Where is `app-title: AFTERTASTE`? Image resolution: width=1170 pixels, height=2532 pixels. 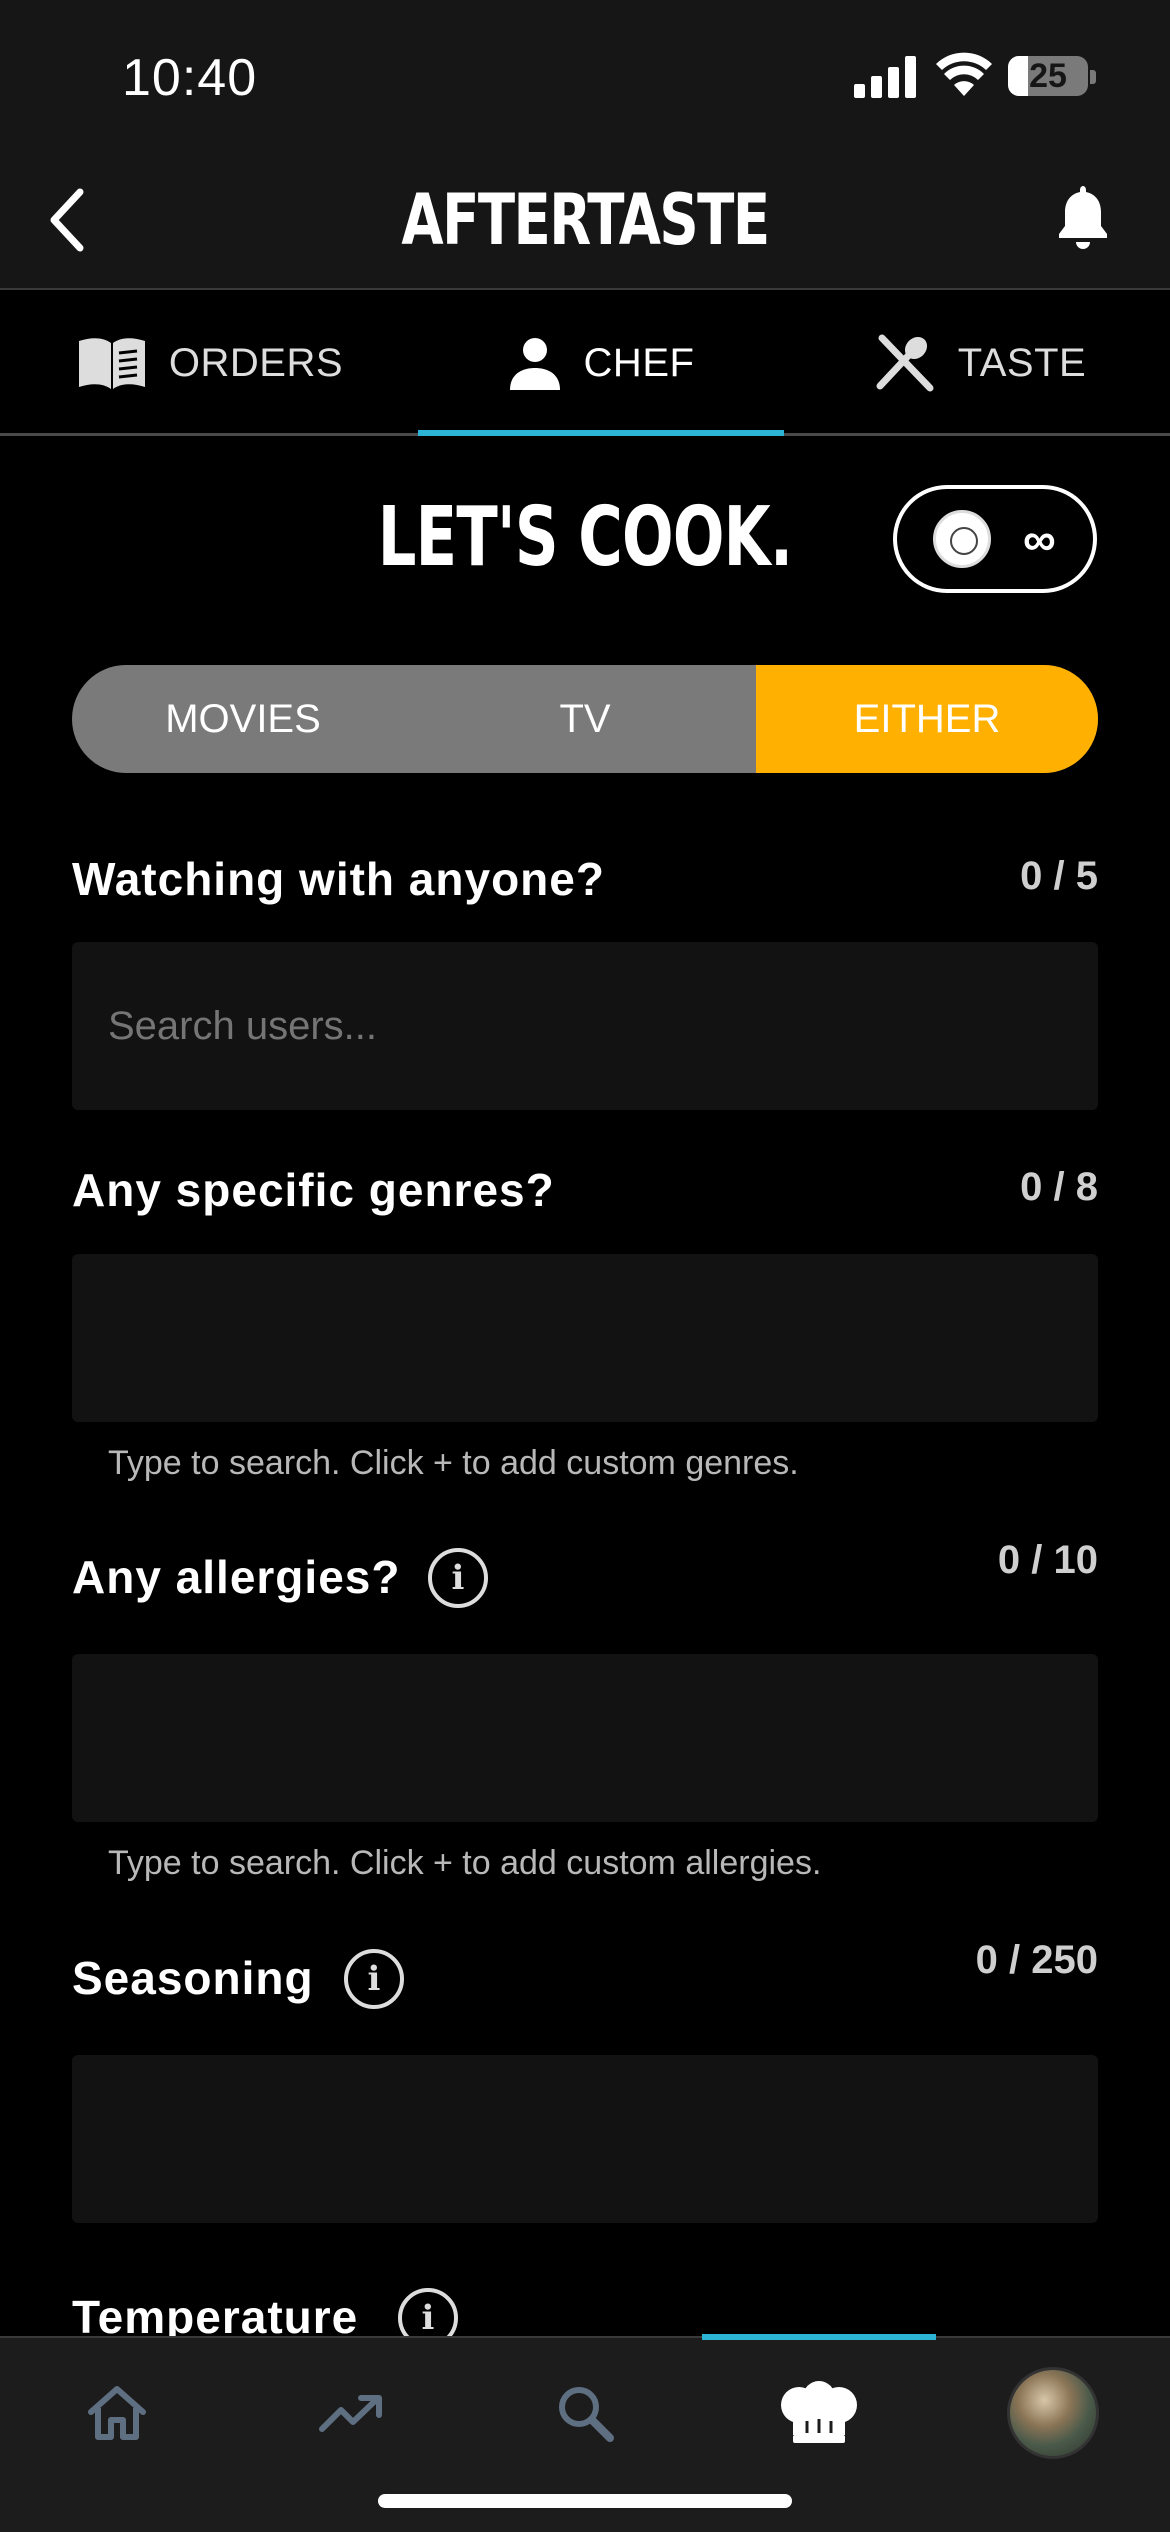 app-title: AFTERTASTE is located at coordinates (585, 220).